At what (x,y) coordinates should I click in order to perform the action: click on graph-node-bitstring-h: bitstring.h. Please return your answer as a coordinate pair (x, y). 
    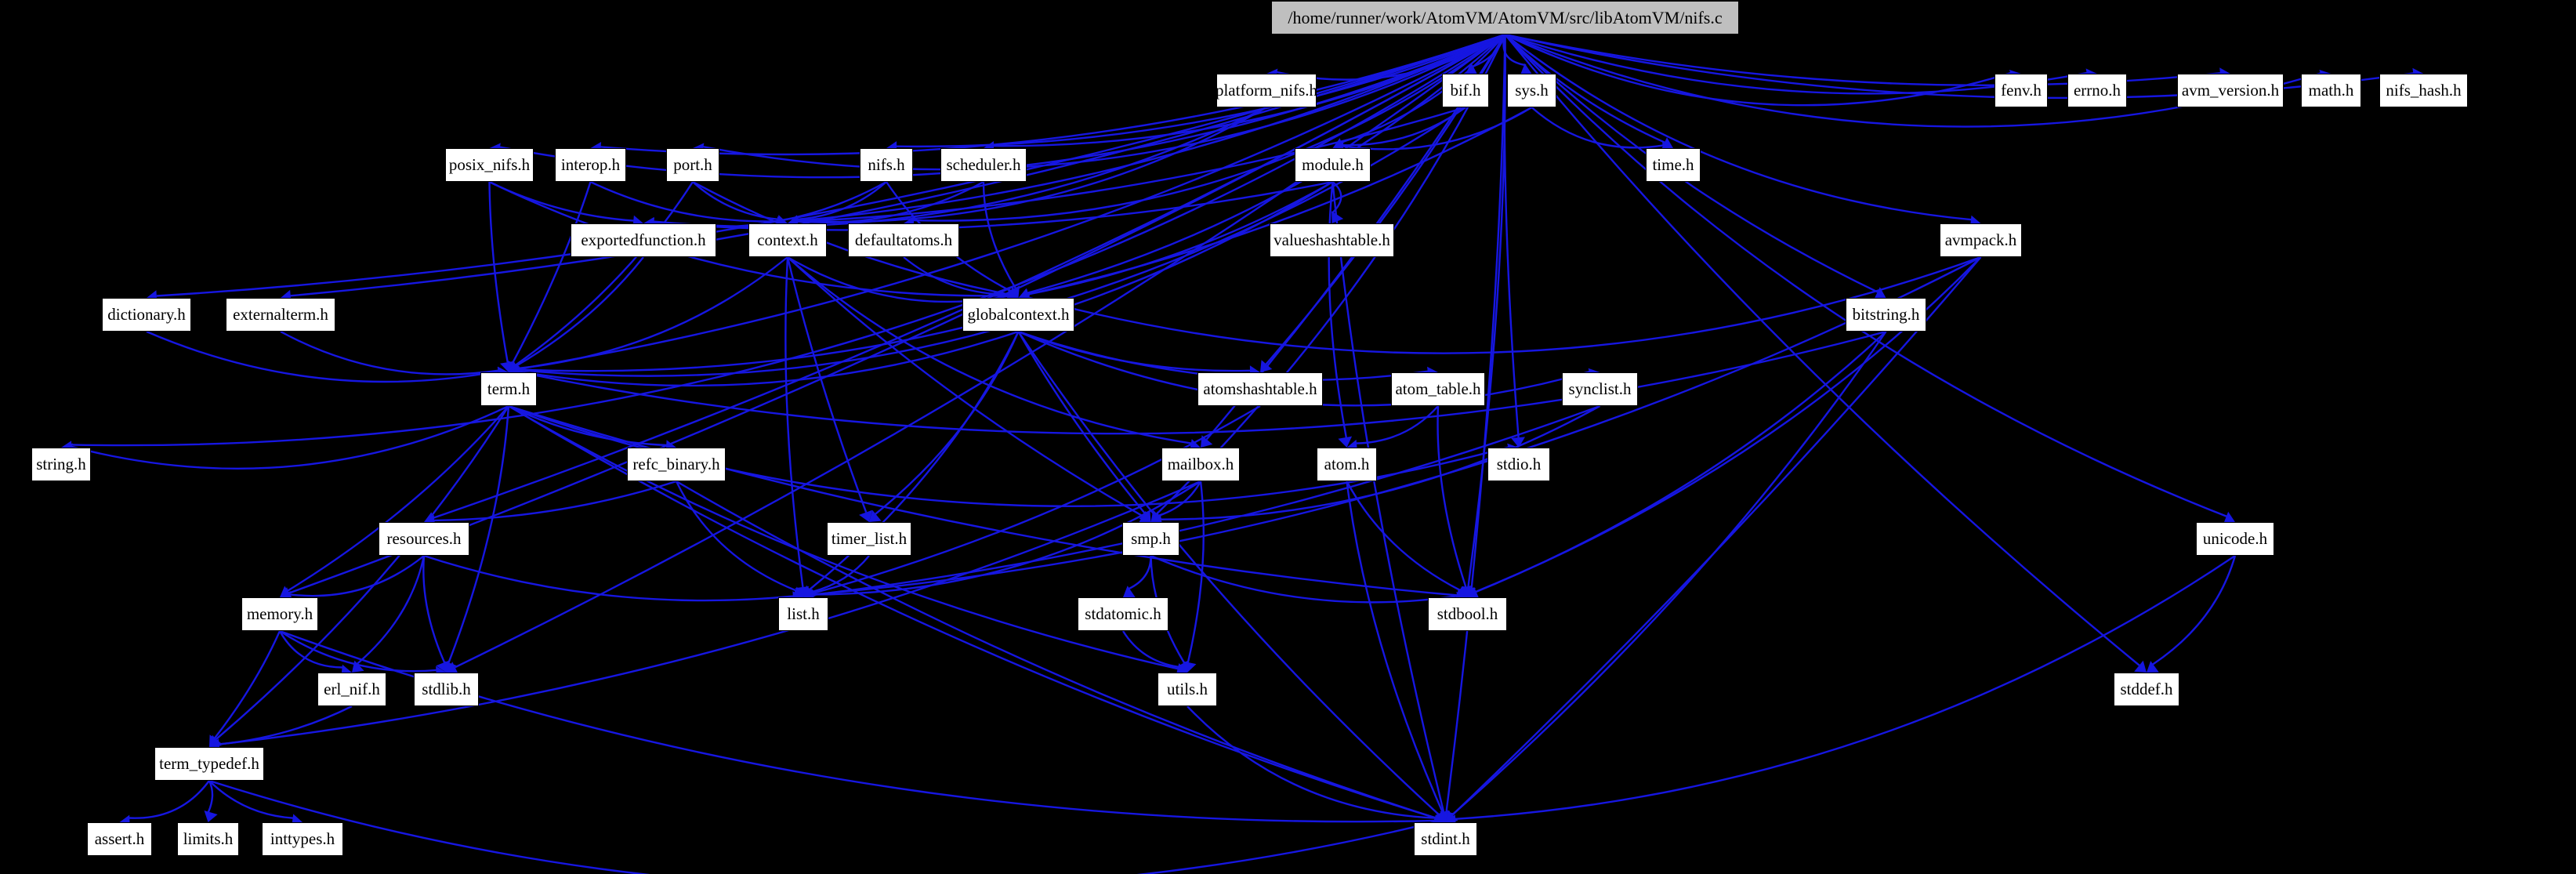
    Looking at the image, I should click on (1886, 315).